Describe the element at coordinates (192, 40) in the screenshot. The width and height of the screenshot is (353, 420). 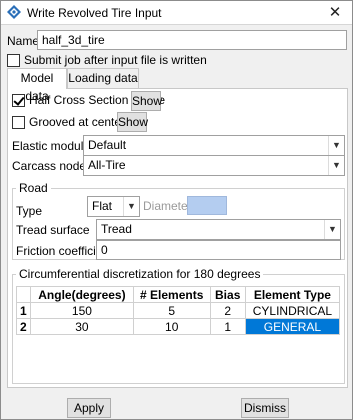
I see `name-input: half_3d_tire` at that location.